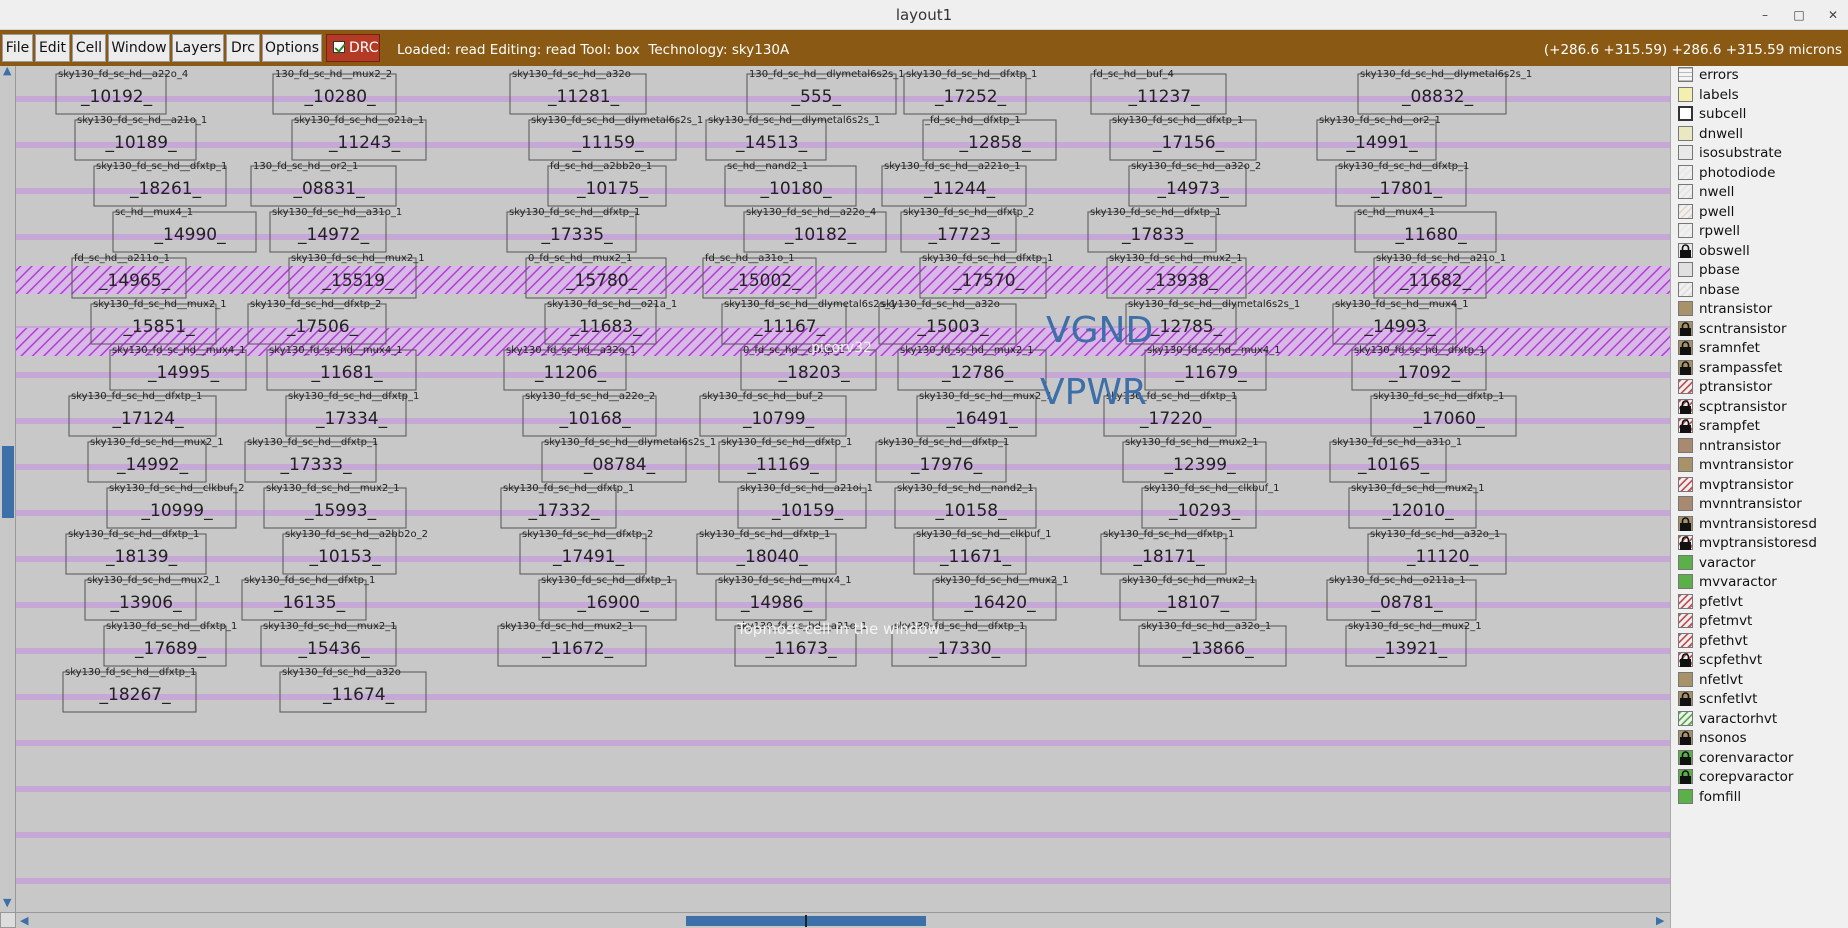  Describe the element at coordinates (339, 47) in the screenshot. I see `drc-checkbox-icon` at that location.